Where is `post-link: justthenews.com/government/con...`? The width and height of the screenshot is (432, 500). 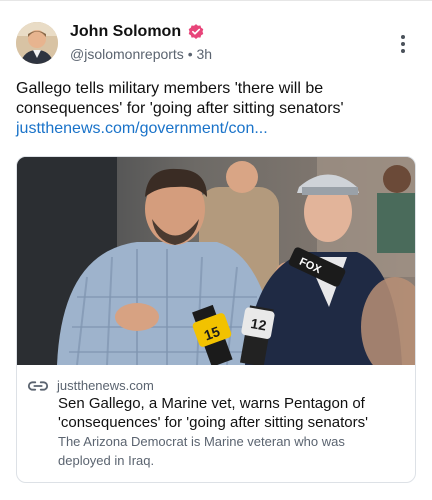 post-link: justthenews.com/government/con... is located at coordinates (216, 129).